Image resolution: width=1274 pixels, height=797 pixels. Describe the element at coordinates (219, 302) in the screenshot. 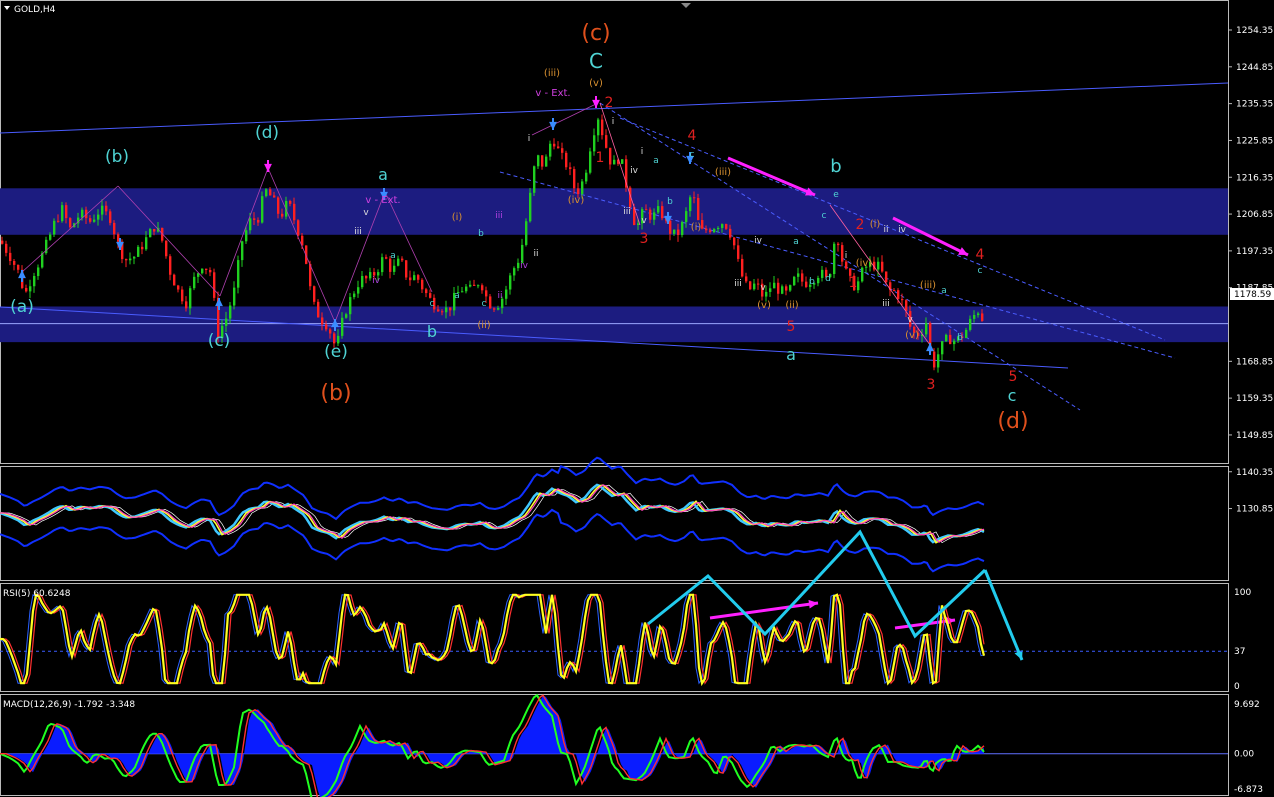

I see `pivot-arrow-1-head` at that location.